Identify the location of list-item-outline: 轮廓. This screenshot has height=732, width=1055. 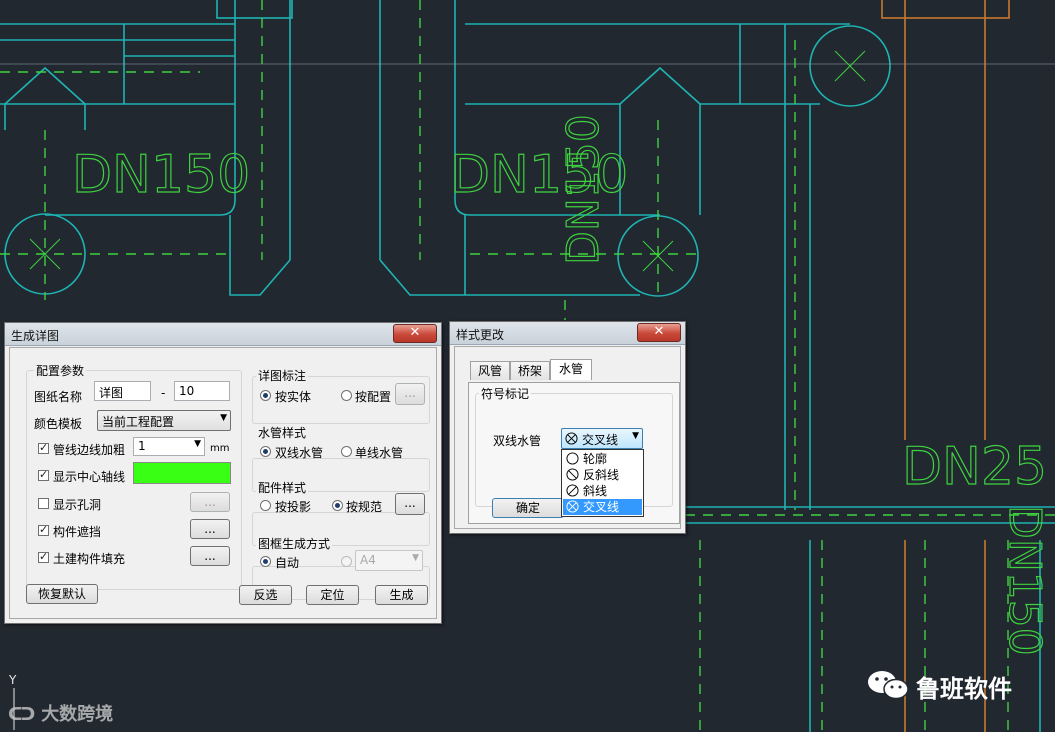
(602, 459).